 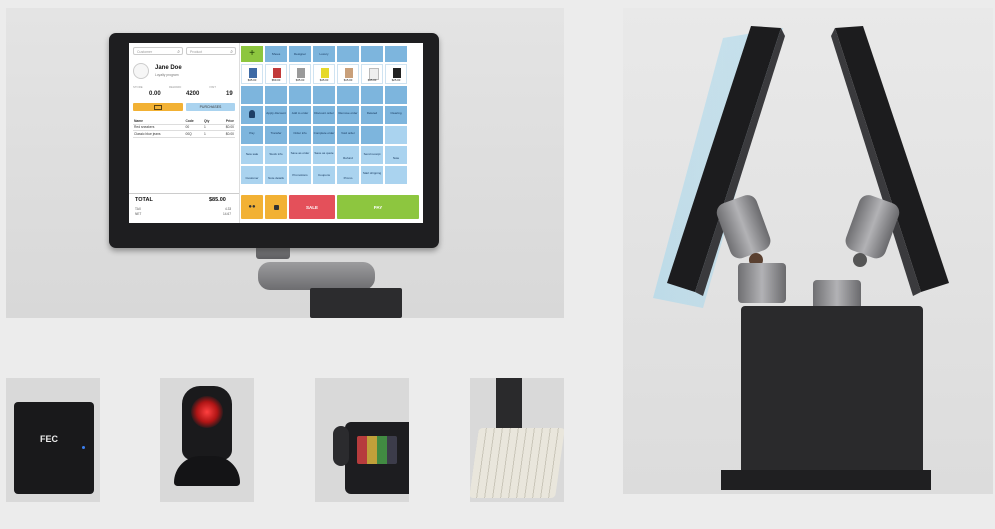 What do you see at coordinates (372, 175) in the screenshot?
I see `function-tile: Start shipping` at bounding box center [372, 175].